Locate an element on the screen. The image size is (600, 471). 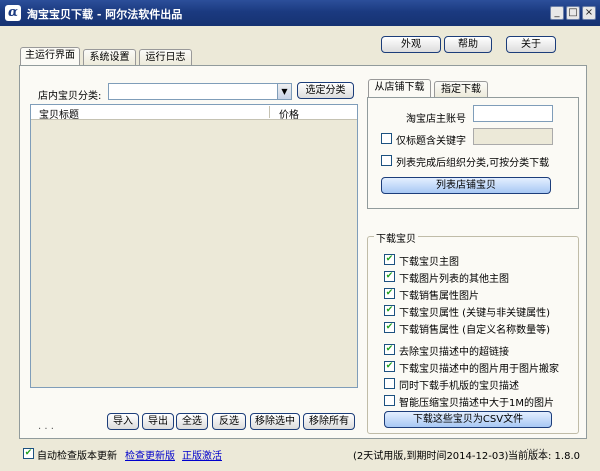
column-price: 价格 is located at coordinates (289, 113).